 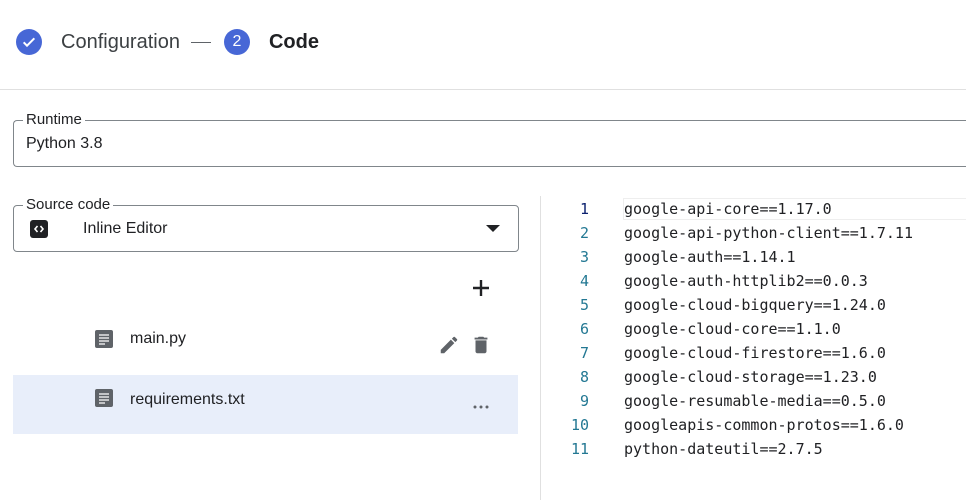 I want to click on file-row-requirements-txt: requirements.txt, so click(x=265, y=404).